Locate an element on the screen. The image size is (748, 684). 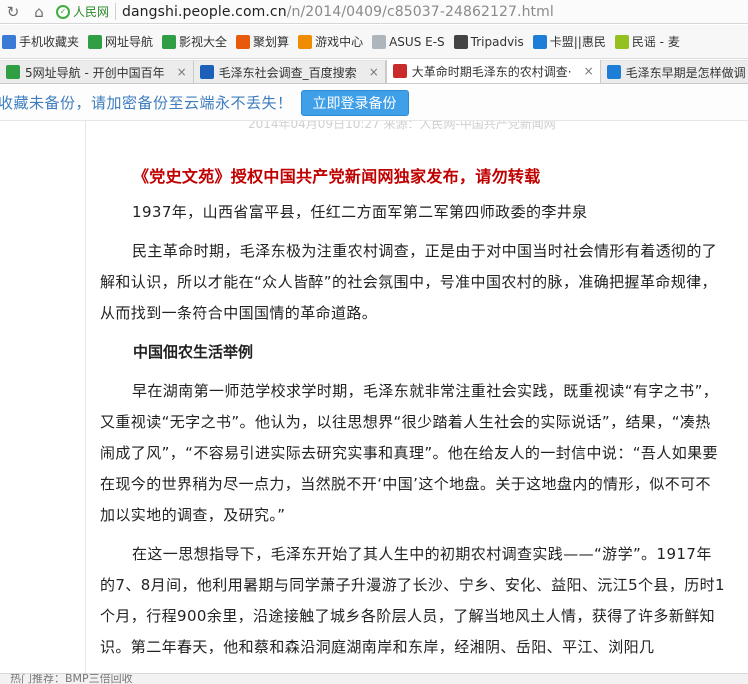
tab-label: 5网址导航 - 开创中国百年 is located at coordinates (95, 72).